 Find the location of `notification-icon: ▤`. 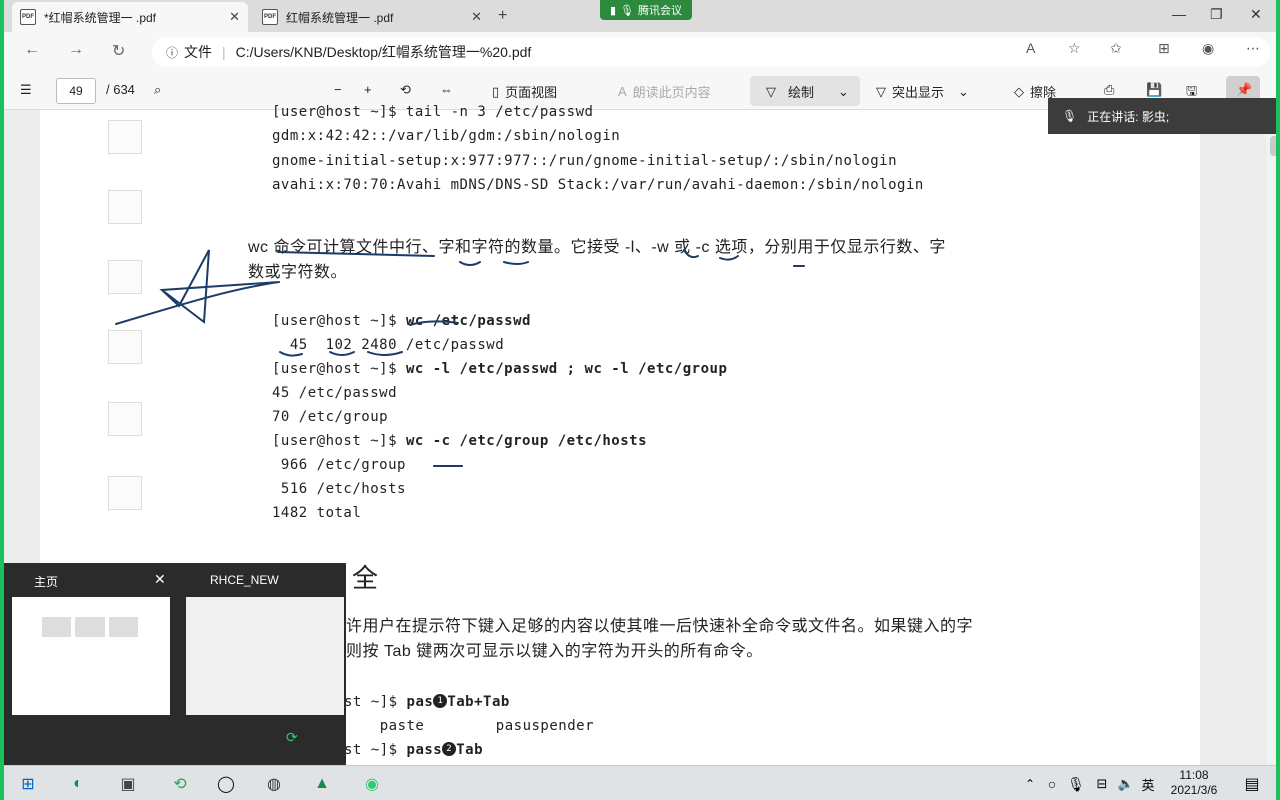

notification-icon: ▤ is located at coordinates (1252, 784).